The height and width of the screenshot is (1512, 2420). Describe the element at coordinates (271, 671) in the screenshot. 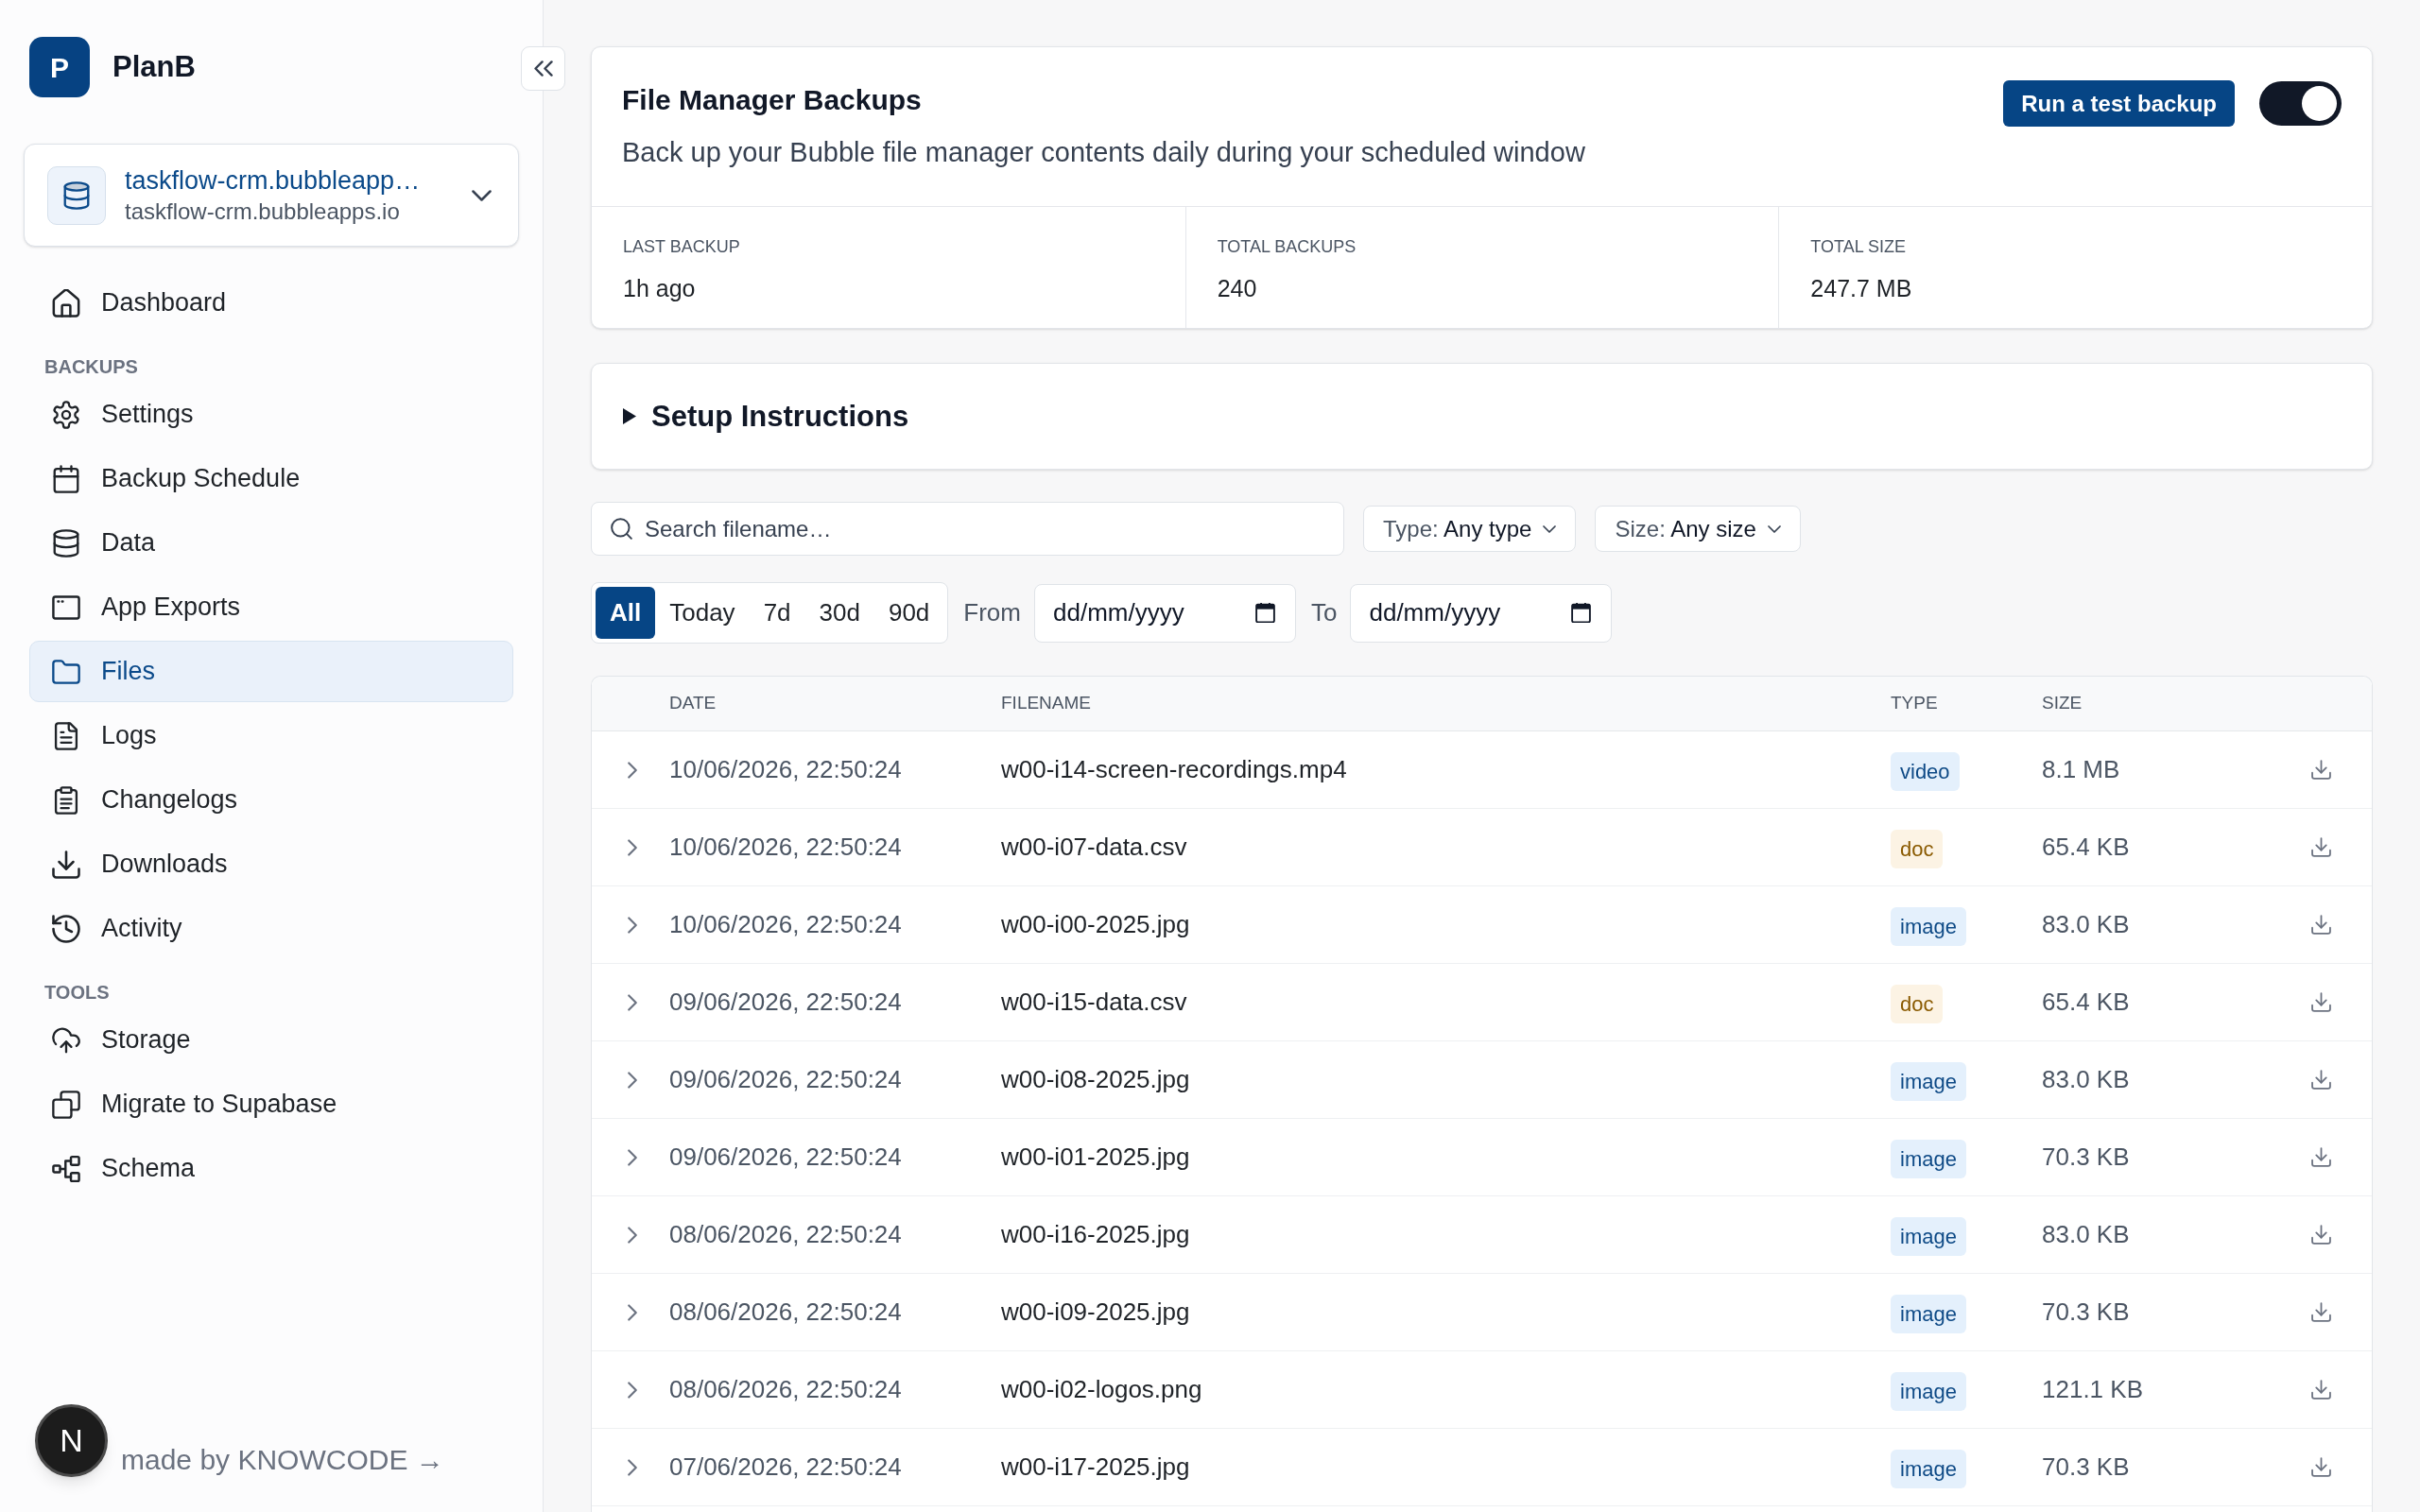

I see `nav-item: Files` at that location.